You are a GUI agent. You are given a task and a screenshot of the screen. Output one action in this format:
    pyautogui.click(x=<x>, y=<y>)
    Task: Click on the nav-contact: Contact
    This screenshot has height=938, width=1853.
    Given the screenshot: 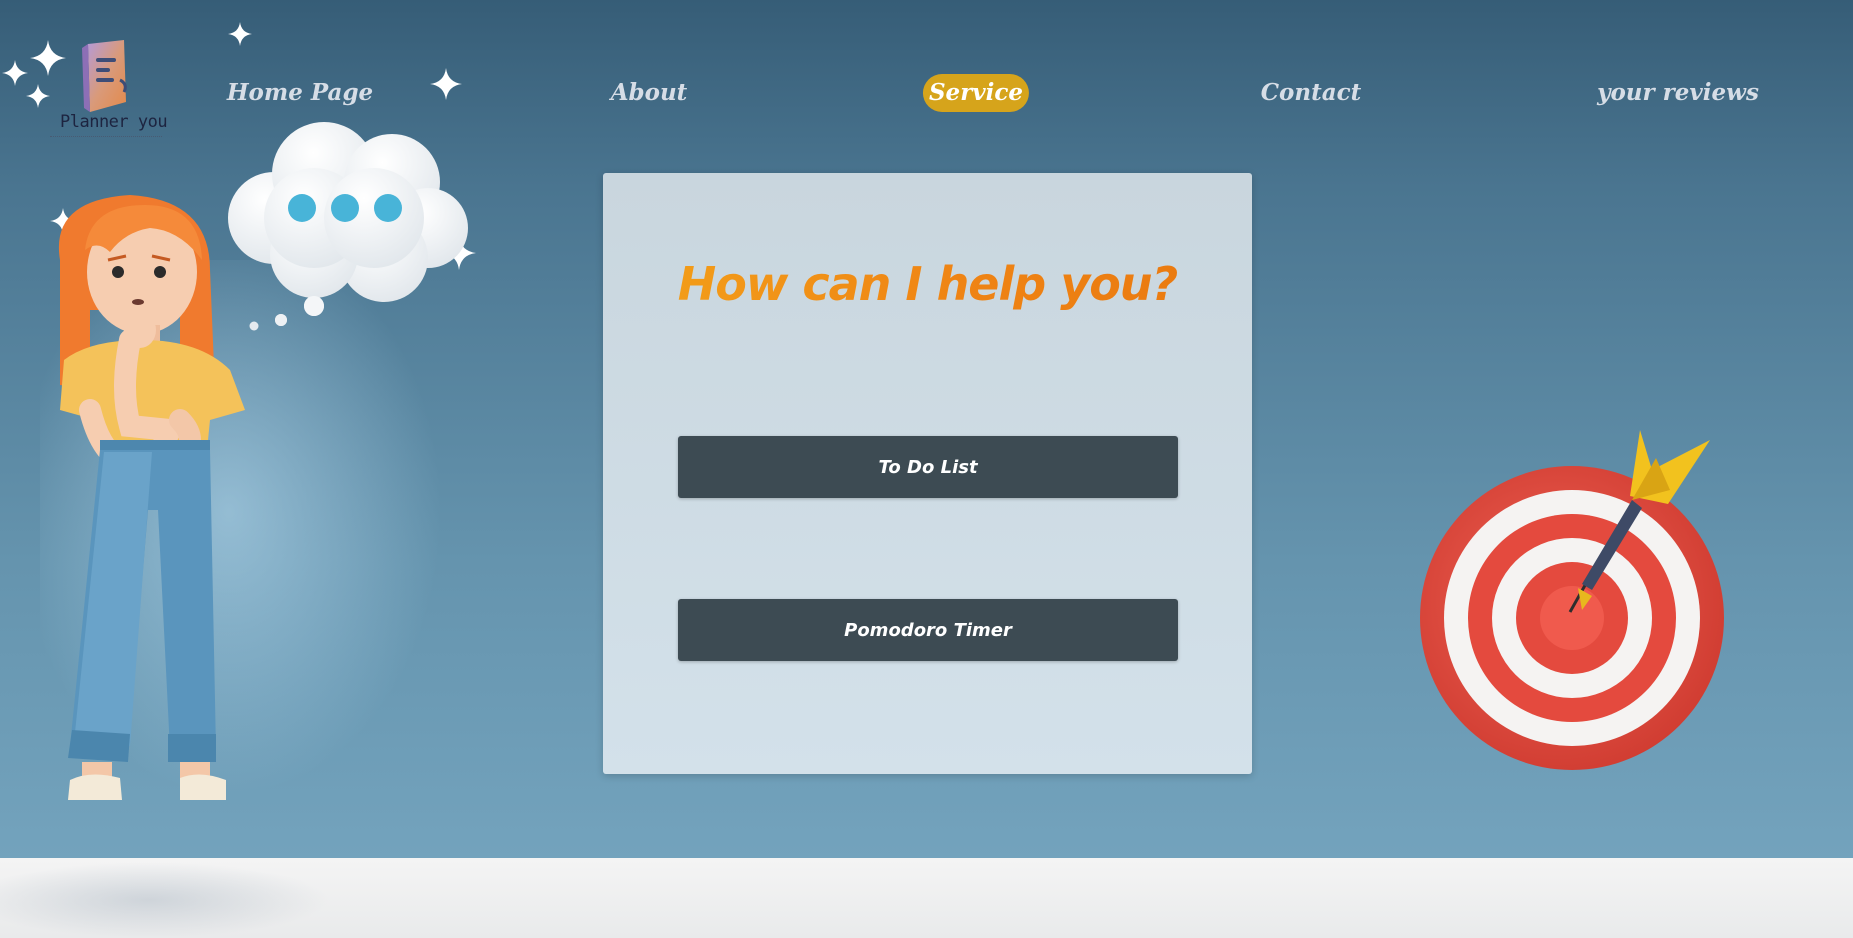 What is the action you would take?
    pyautogui.click(x=1311, y=93)
    